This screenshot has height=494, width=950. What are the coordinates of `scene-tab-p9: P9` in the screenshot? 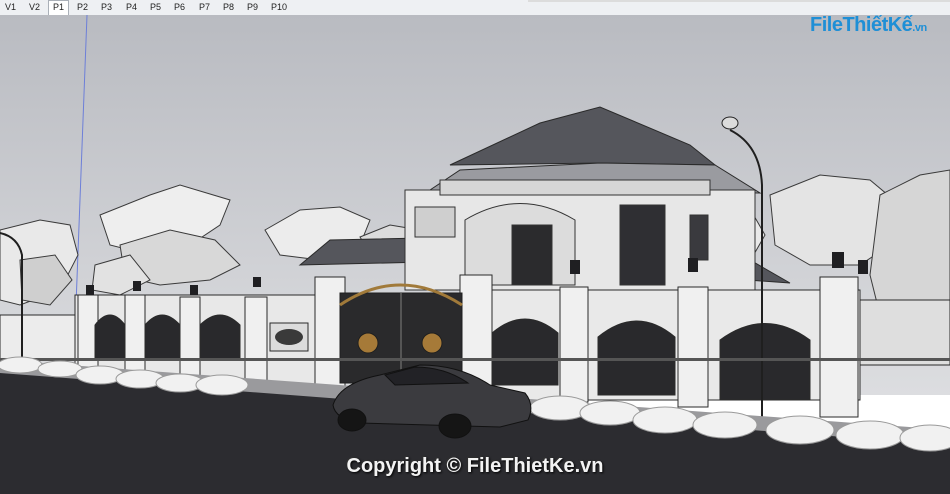 It's located at (252, 7).